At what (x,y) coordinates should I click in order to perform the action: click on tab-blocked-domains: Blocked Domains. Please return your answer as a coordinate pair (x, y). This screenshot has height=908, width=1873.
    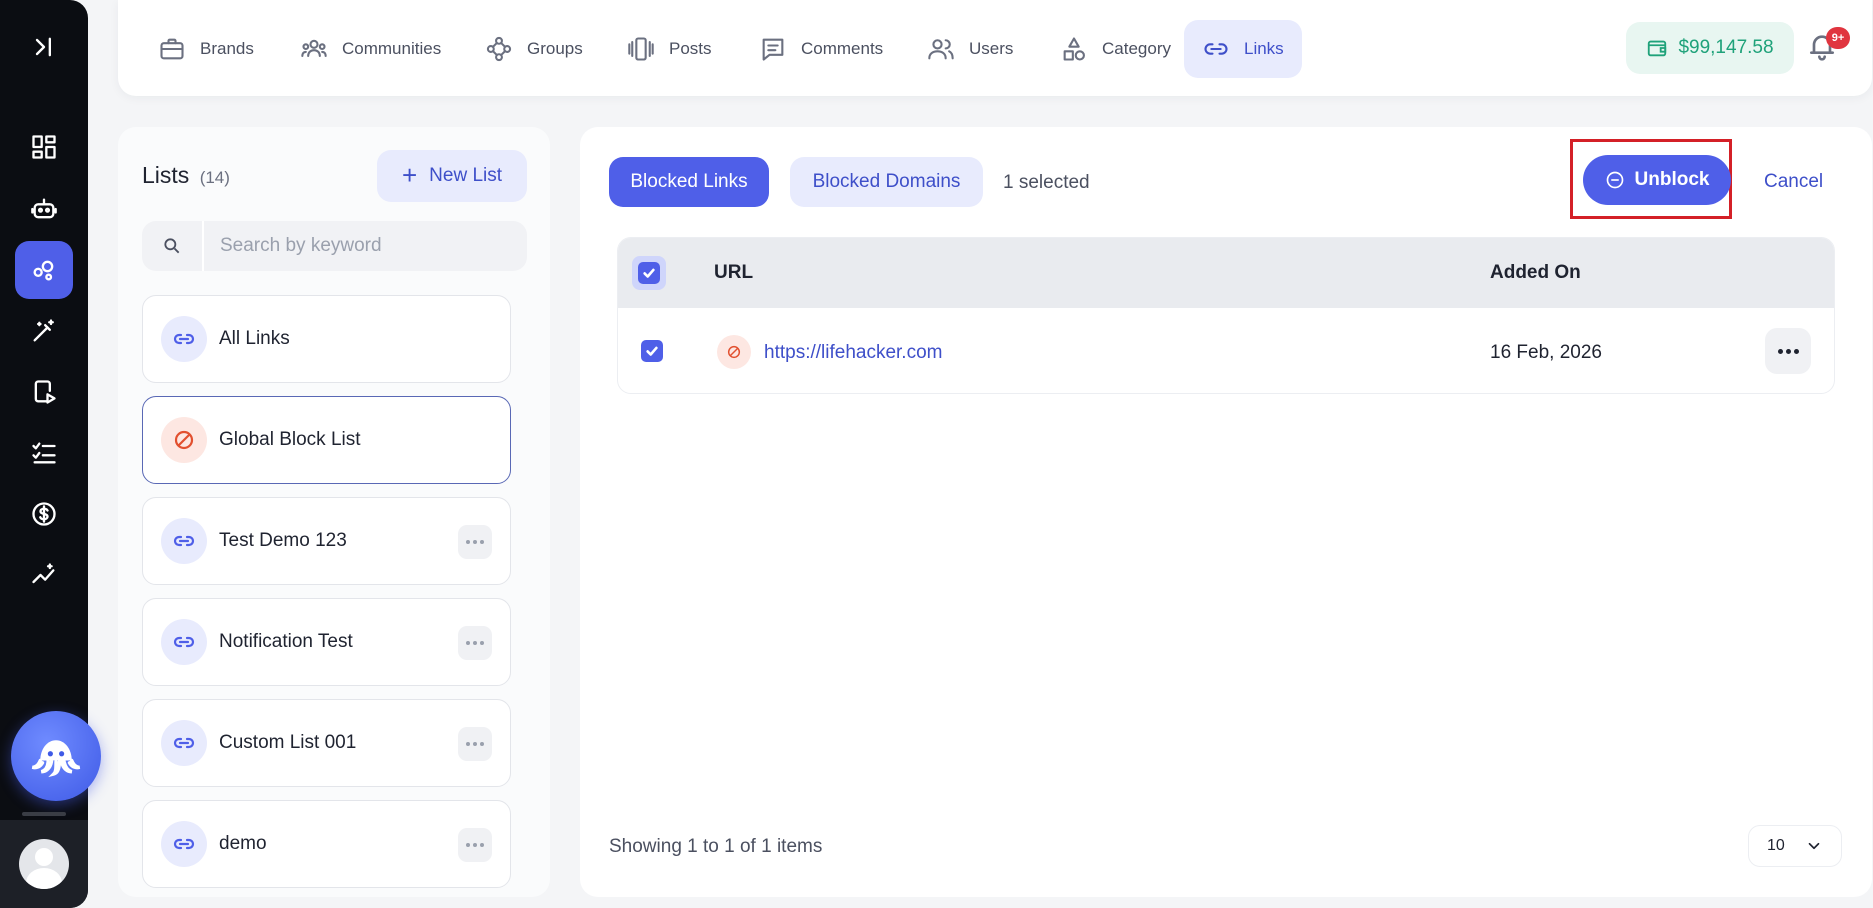
    Looking at the image, I should click on (886, 182).